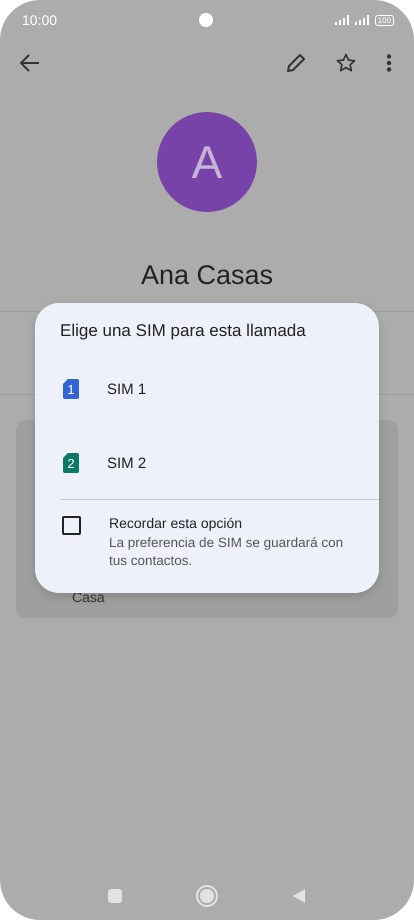 This screenshot has height=920, width=414. I want to click on sim-card-icon: 1, so click(71, 389).